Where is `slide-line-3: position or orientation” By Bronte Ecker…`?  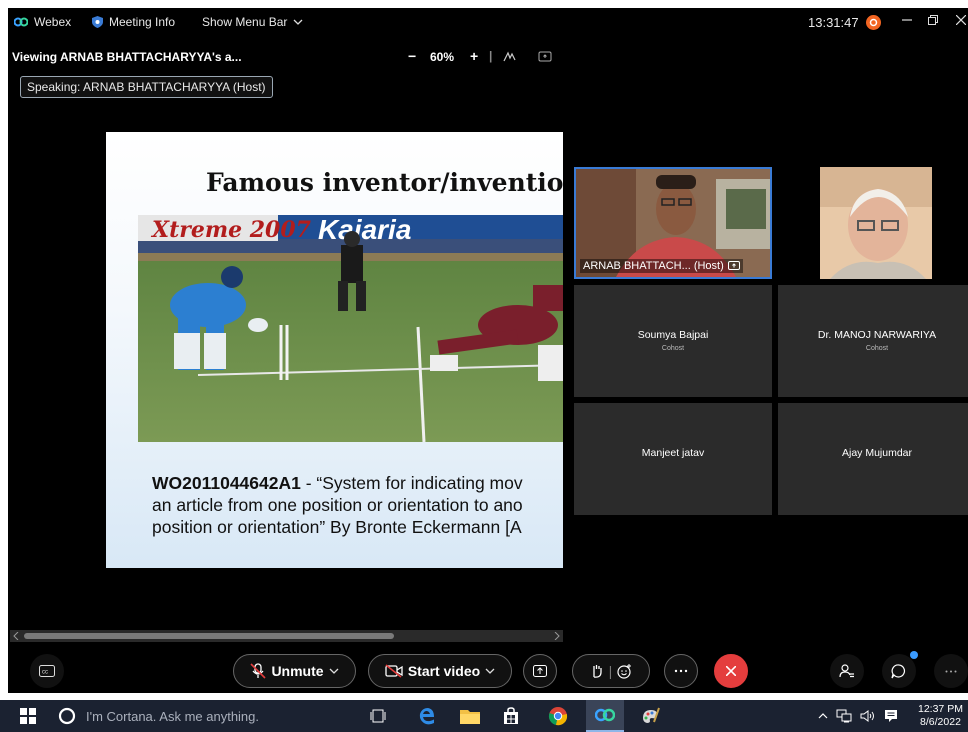
slide-line-3: position or orientation” By Bronte Ecker… is located at coordinates (337, 527).